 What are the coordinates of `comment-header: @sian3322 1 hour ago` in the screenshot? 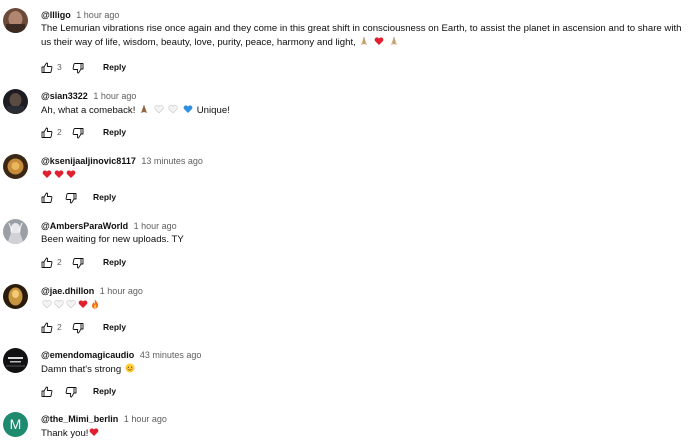 It's located at (88, 96).